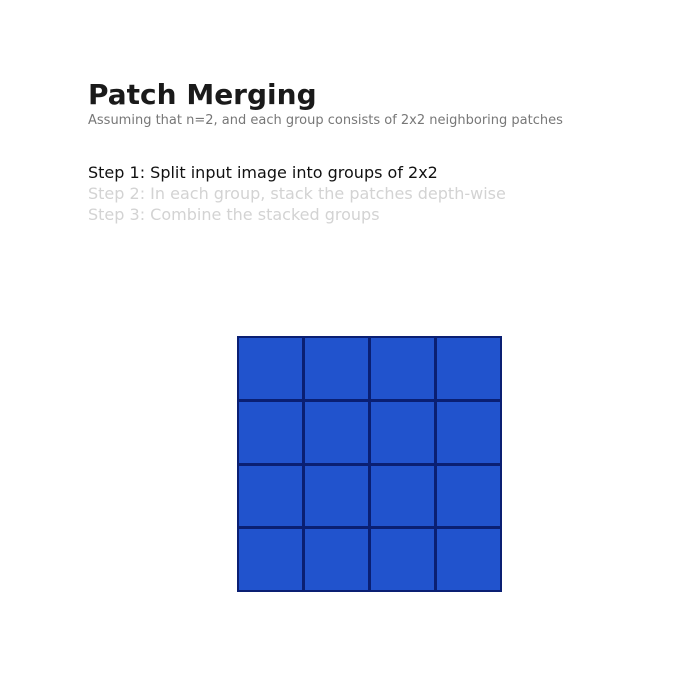 Image resolution: width=700 pixels, height=700 pixels. What do you see at coordinates (402, 559) in the screenshot?
I see `patch-r4-c3` at bounding box center [402, 559].